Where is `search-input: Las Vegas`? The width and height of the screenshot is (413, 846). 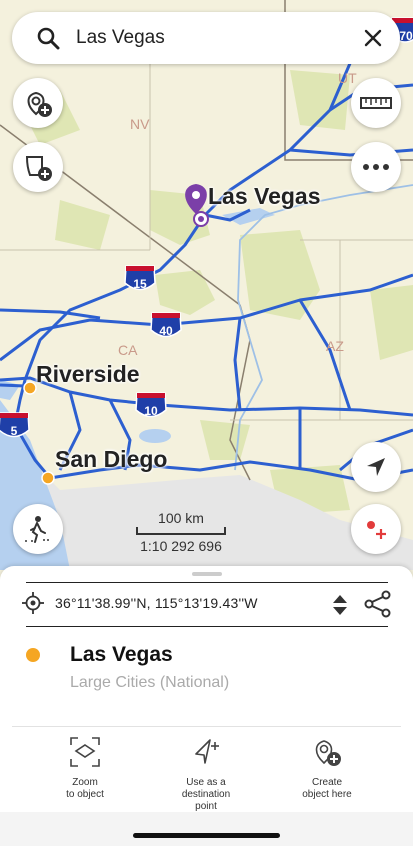
search-input: Las Vegas is located at coordinates (120, 38).